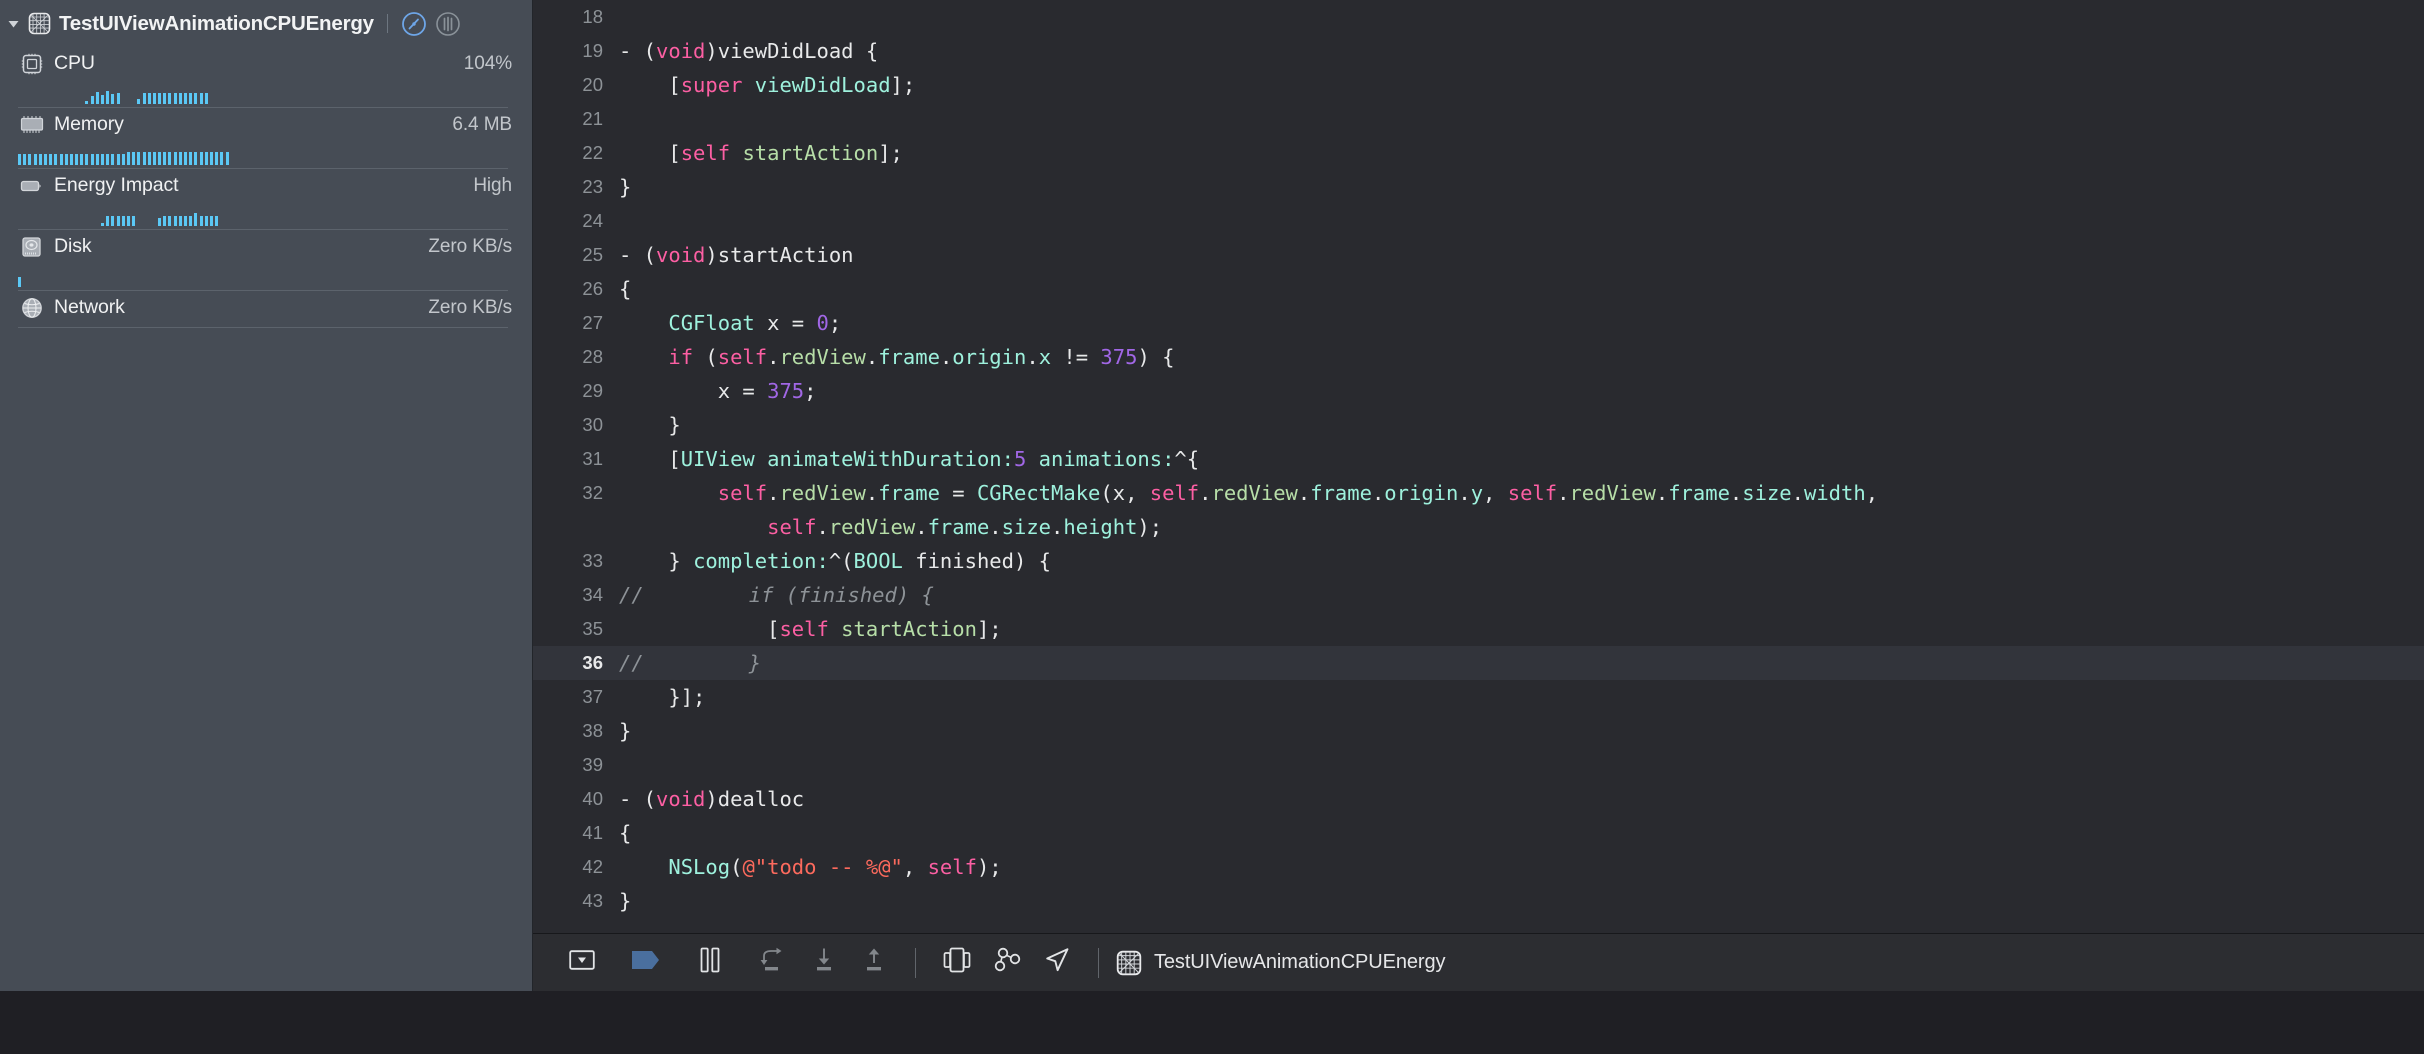 The height and width of the screenshot is (1054, 2424). Describe the element at coordinates (1478, 799) in the screenshot. I see `code-line: 40- (void)dealloc` at that location.